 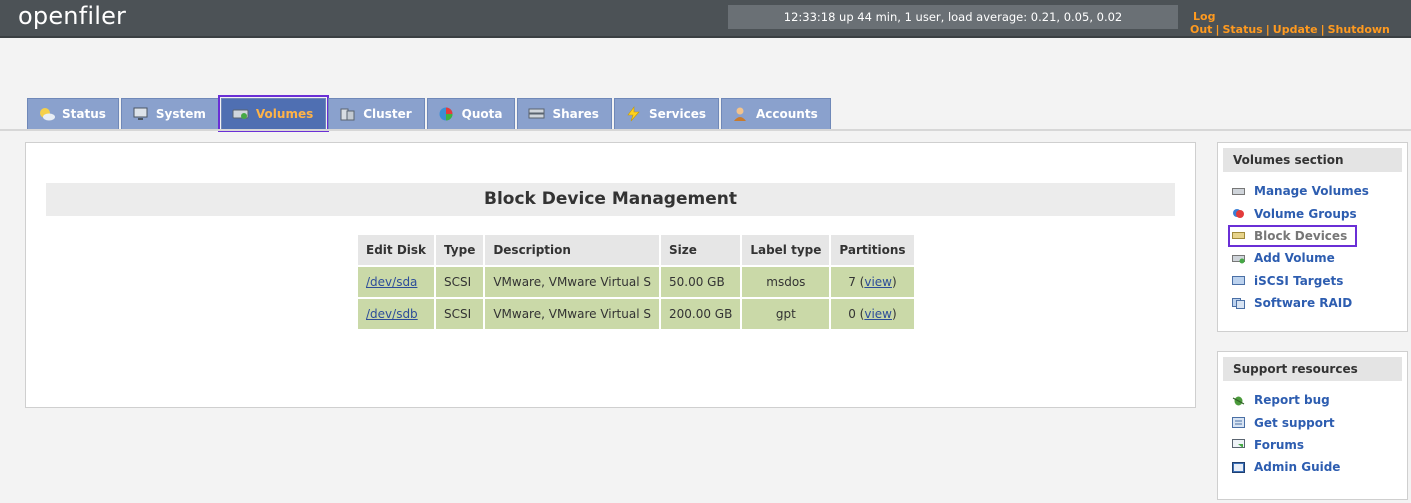 I want to click on tab-status: Status, so click(x=73, y=113).